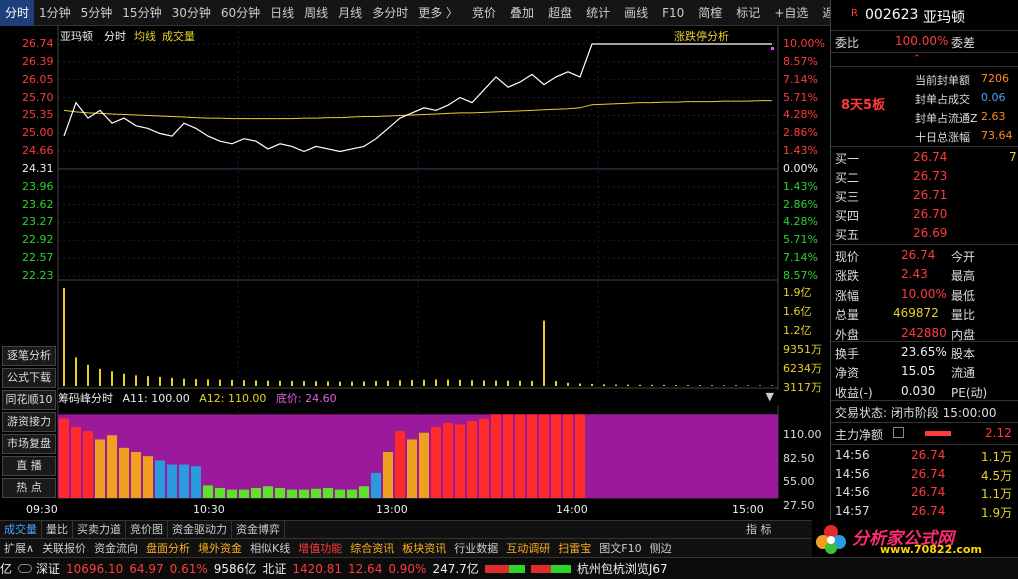  I want to click on feature-tab-4: 境外资金, so click(220, 548).